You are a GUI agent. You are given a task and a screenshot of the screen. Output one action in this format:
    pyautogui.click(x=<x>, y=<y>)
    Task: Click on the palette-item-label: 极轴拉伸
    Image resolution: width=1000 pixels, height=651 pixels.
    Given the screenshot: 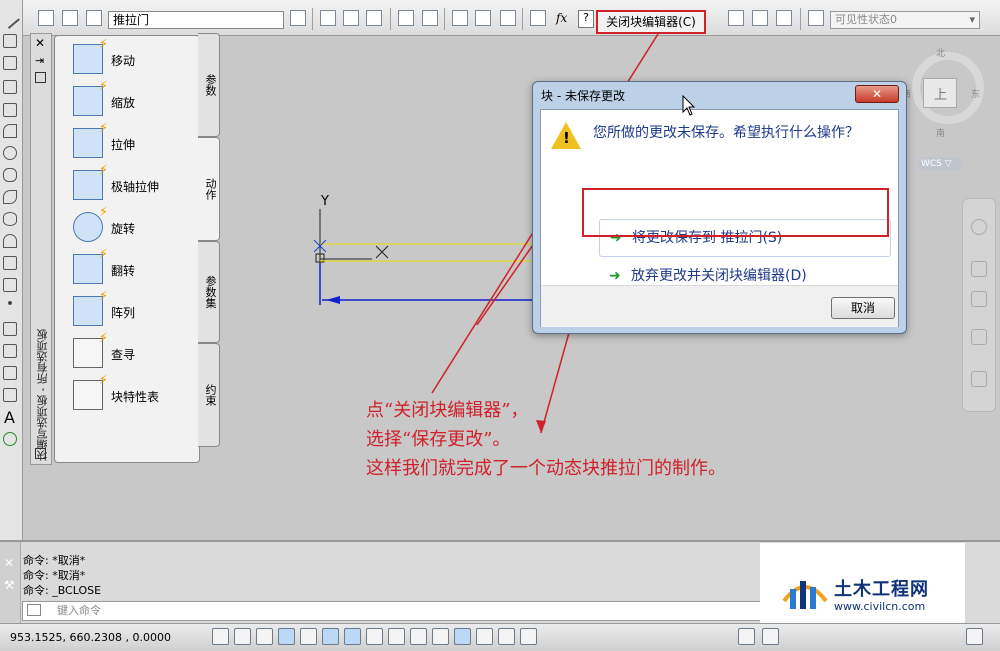 What is the action you would take?
    pyautogui.click(x=135, y=187)
    